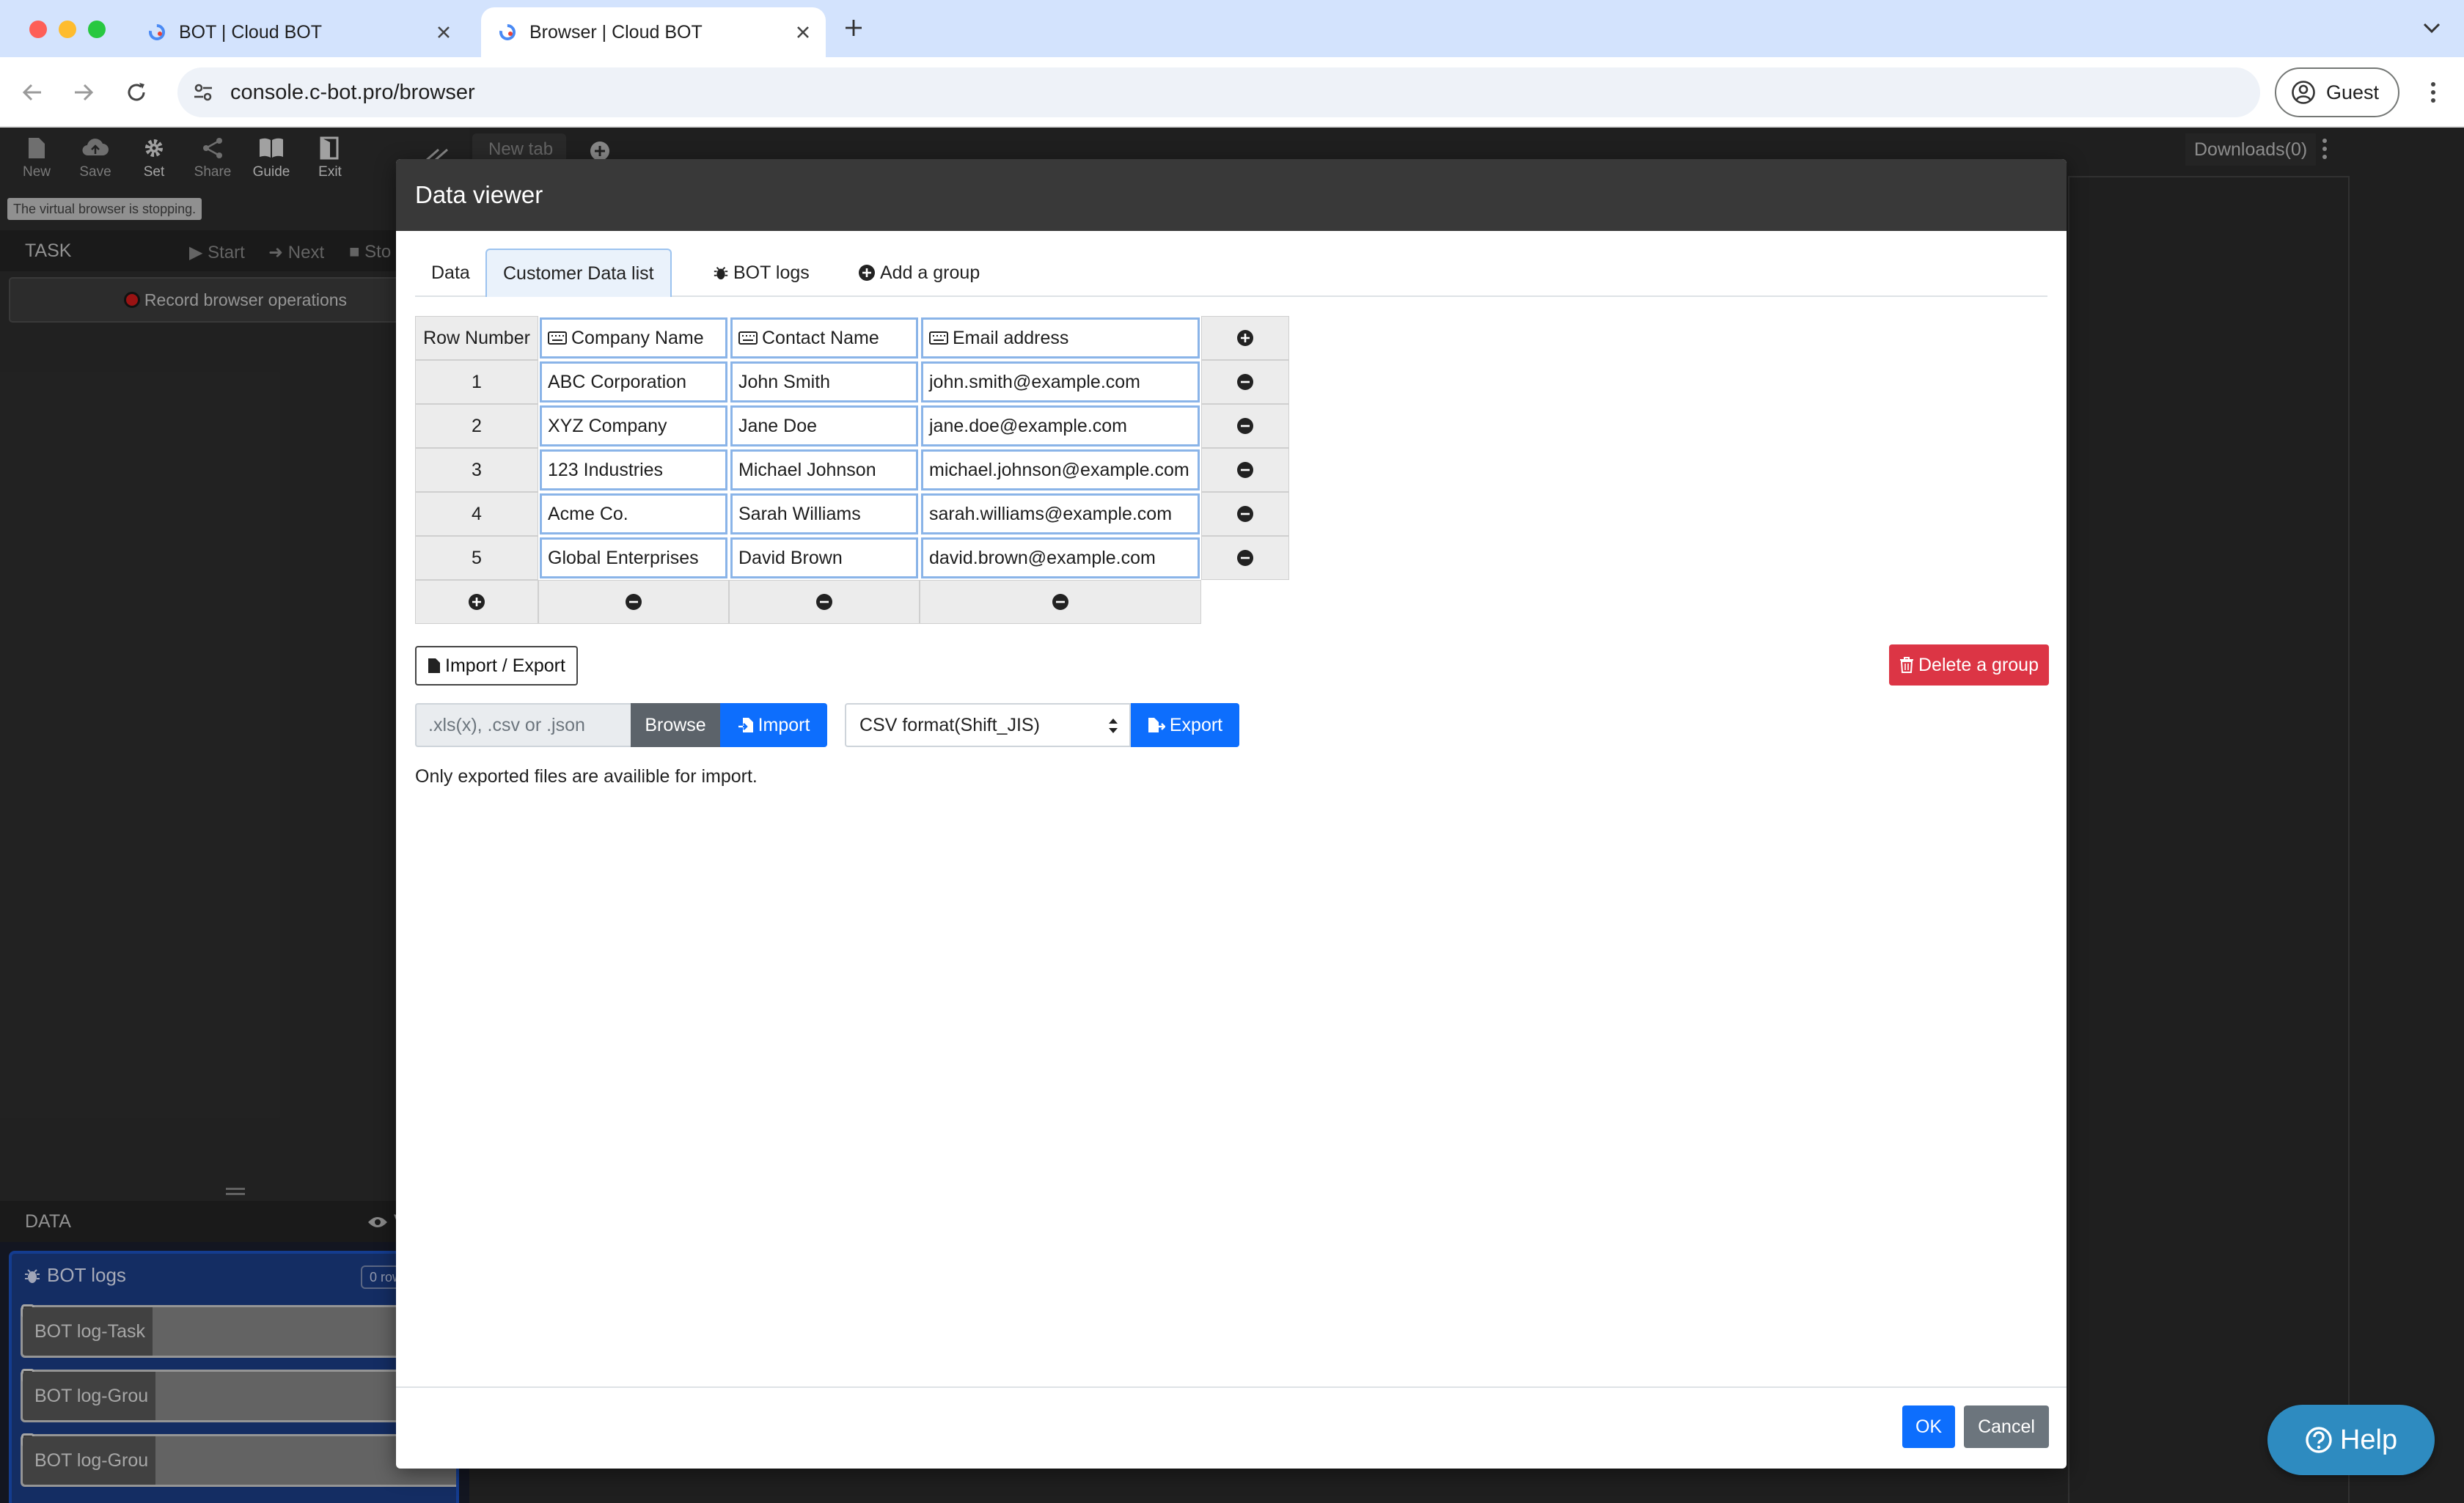 This screenshot has width=2464, height=1503. What do you see at coordinates (1060, 426) in the screenshot?
I see `cell-email-address: jane.doe@example.com` at bounding box center [1060, 426].